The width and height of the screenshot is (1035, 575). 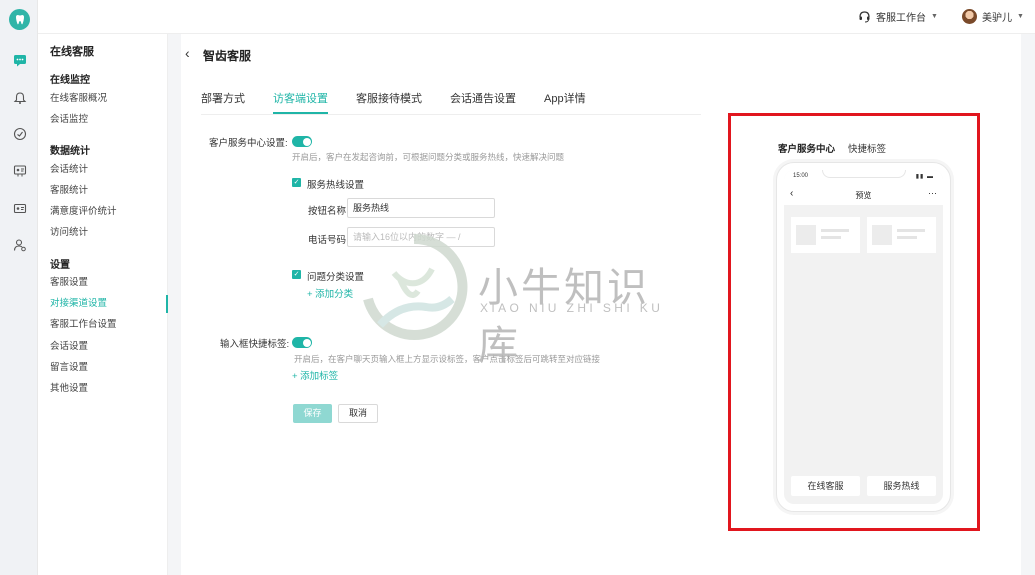 What do you see at coordinates (19, 60) in the screenshot?
I see `chat-icon` at bounding box center [19, 60].